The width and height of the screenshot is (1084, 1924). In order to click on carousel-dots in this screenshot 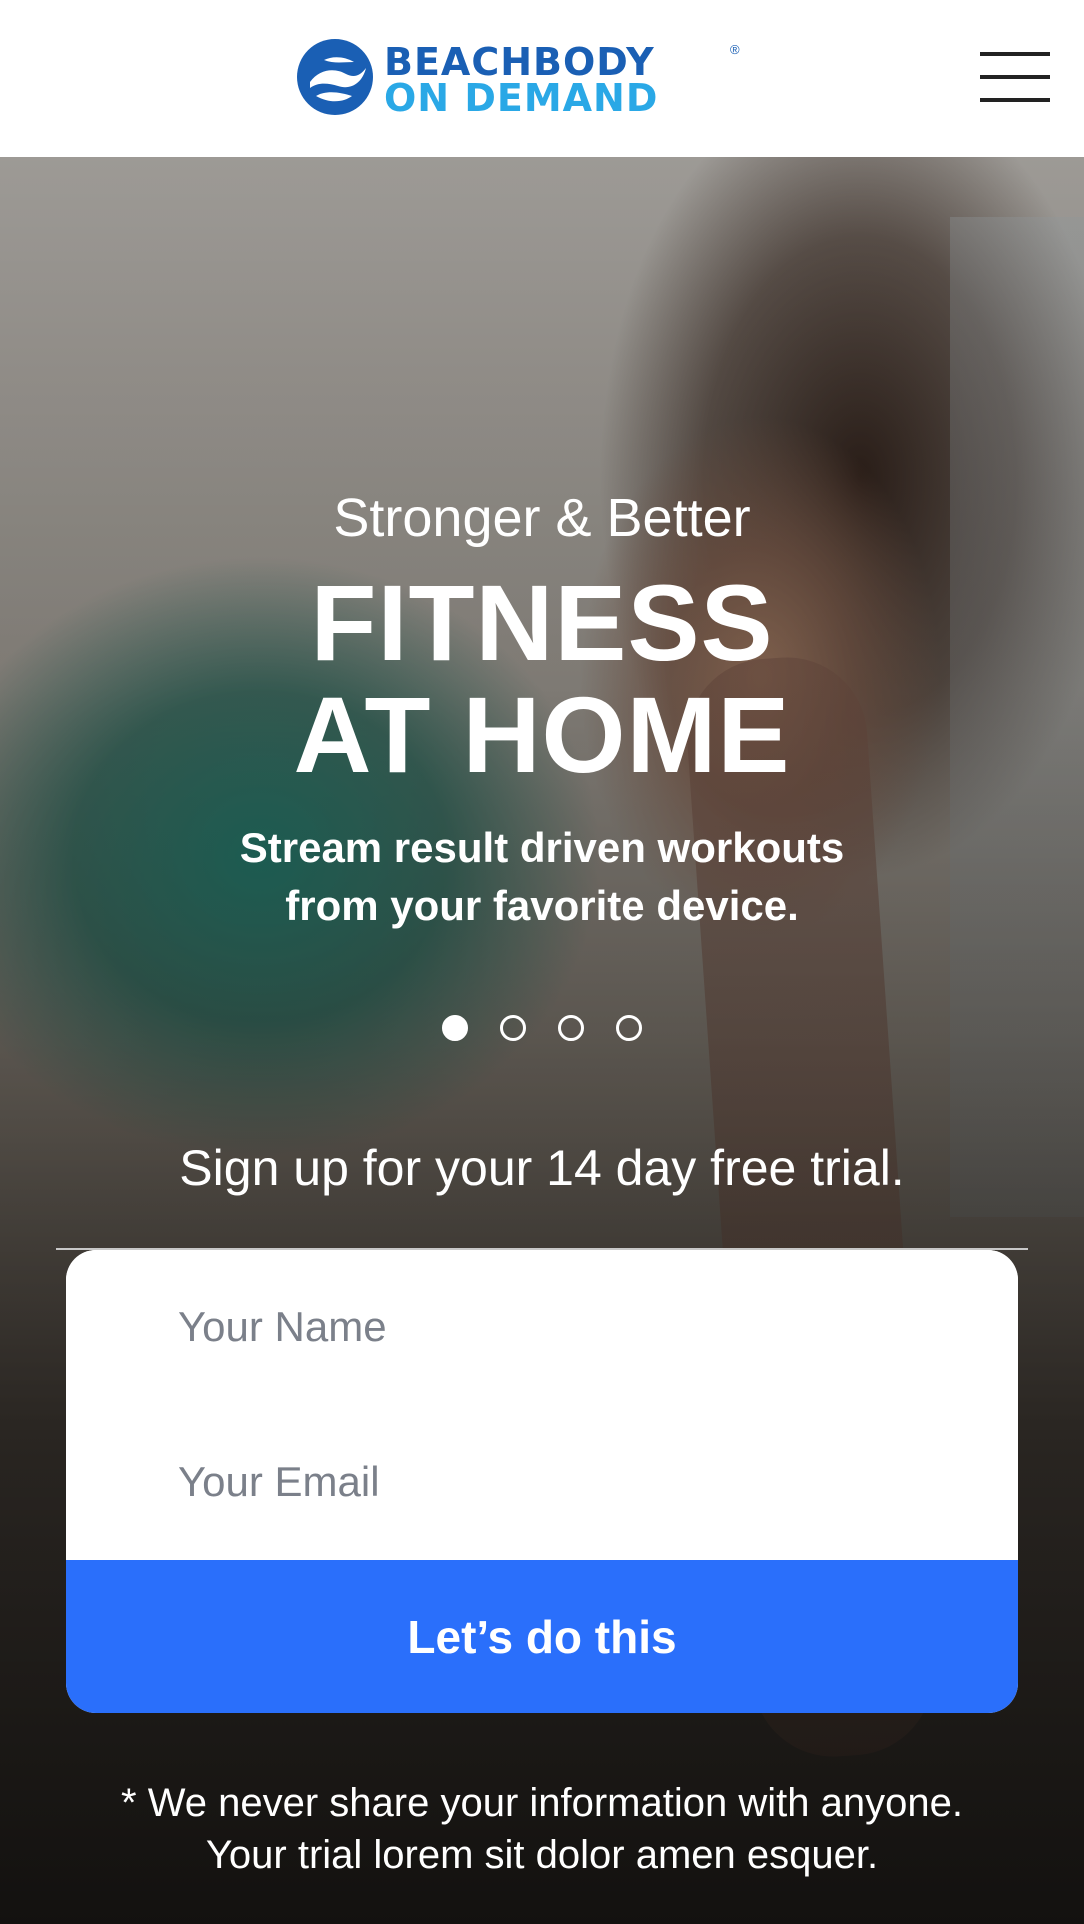, I will do `click(542, 1033)`.